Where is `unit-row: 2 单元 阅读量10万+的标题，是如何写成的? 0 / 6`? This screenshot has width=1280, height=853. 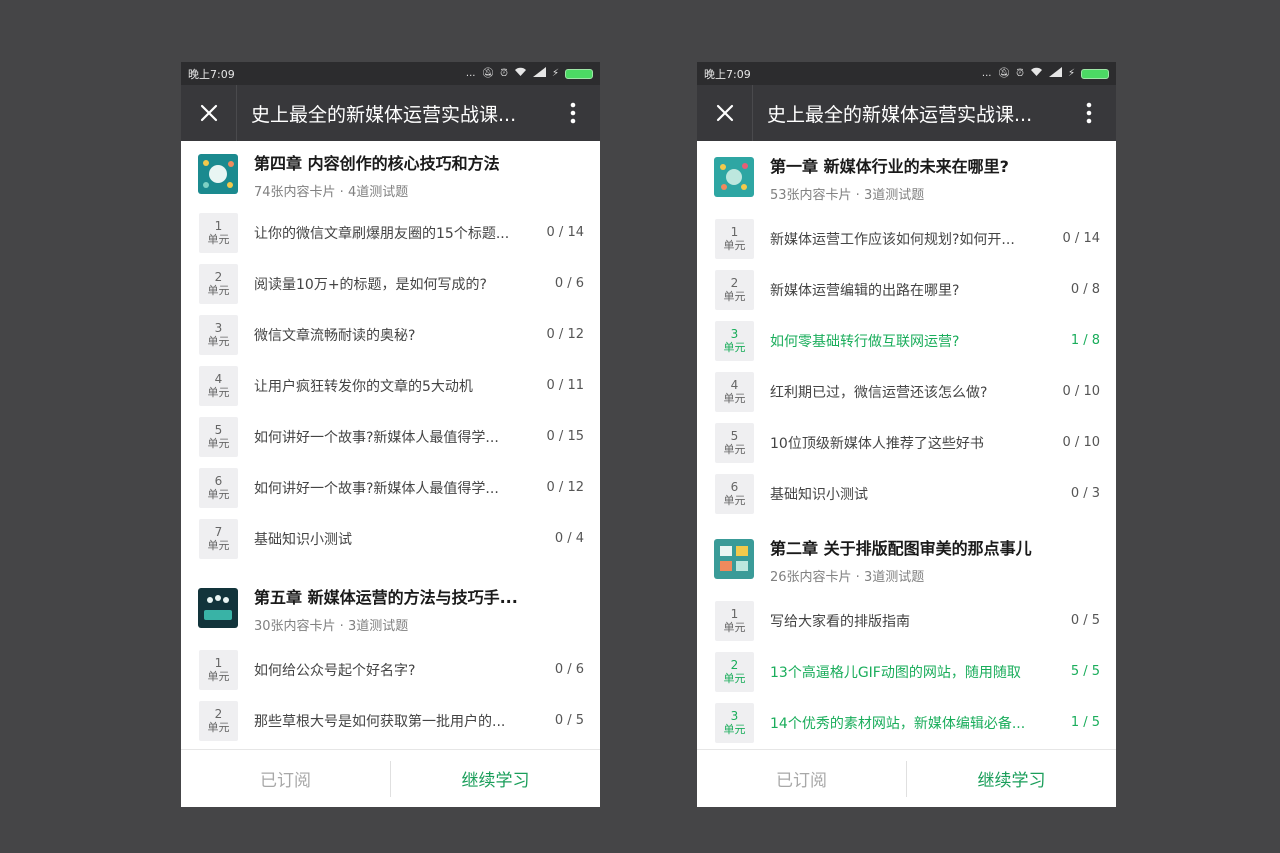
unit-row: 2 单元 阅读量10万+的标题，是如何写成的? 0 / 6 is located at coordinates (390, 283).